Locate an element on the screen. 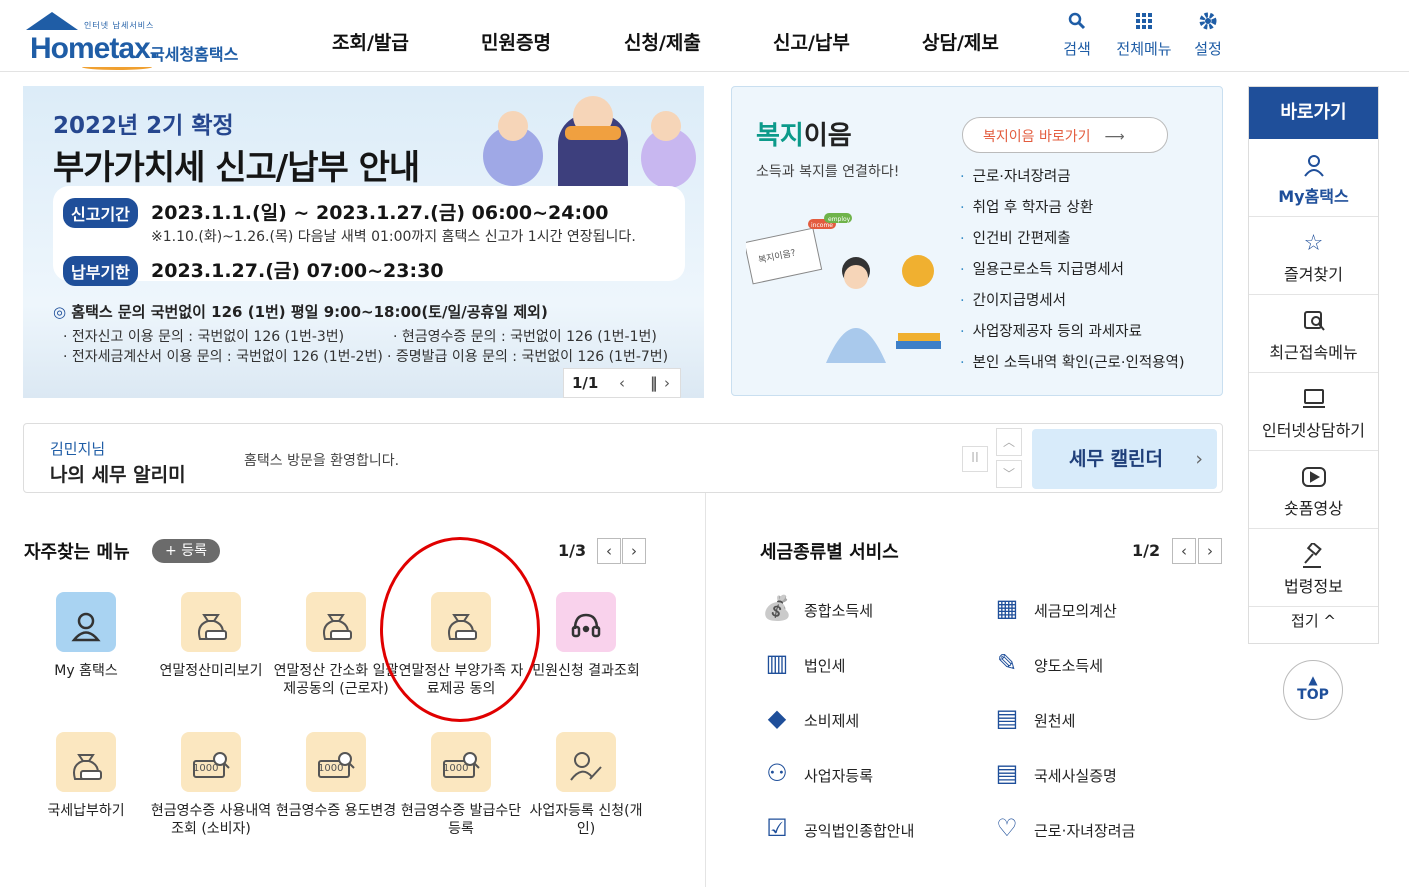  tax-type-item: ▥ 법인세 is located at coordinates (865, 667).